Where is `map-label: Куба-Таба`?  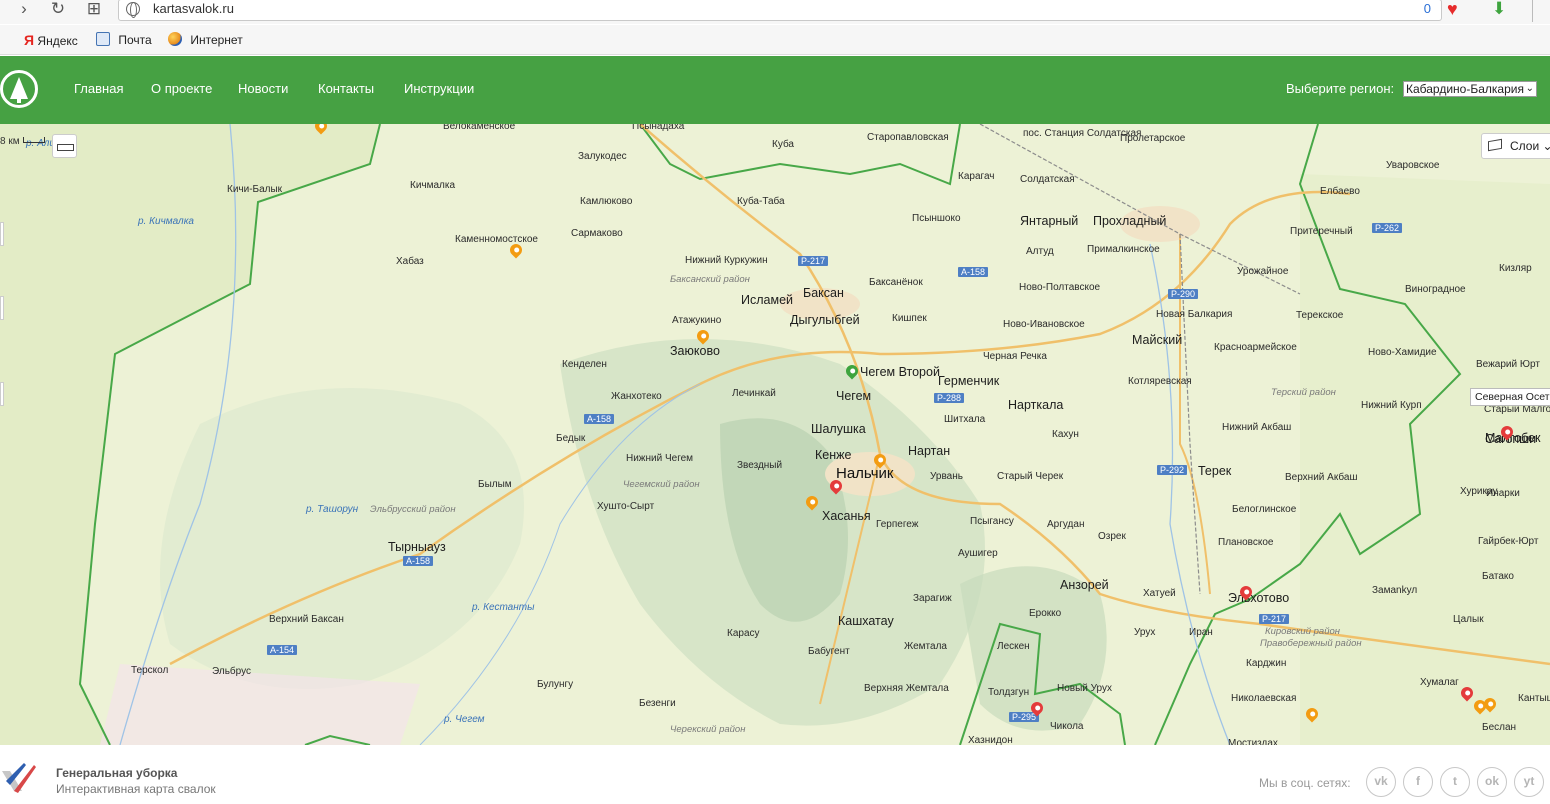
map-label: Куба-Таба is located at coordinates (761, 201).